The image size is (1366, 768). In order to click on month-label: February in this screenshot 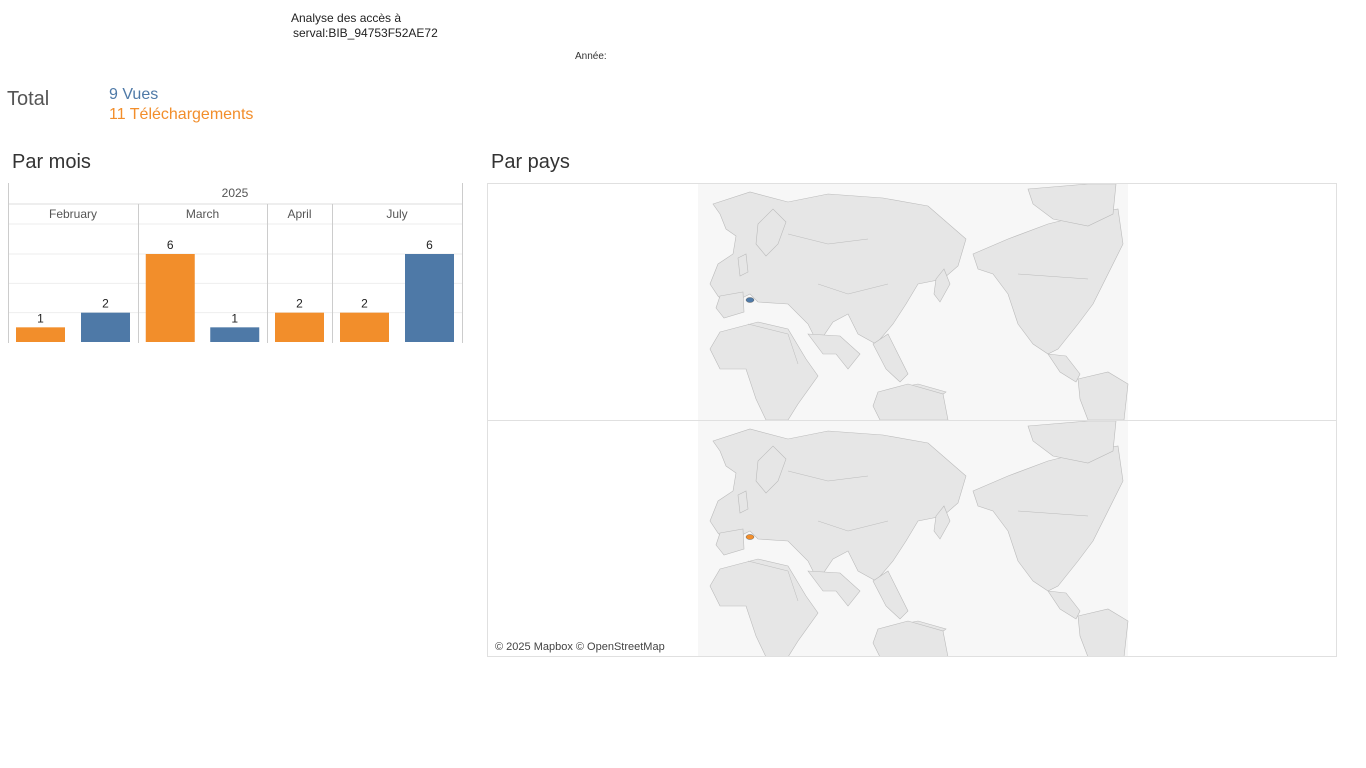, I will do `click(73, 214)`.